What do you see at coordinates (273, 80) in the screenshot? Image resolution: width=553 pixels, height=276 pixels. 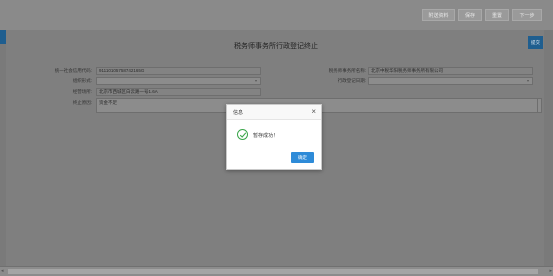 I see `form-row-2: 组织形式: ▾ 行政登记日期: ▾` at bounding box center [273, 80].